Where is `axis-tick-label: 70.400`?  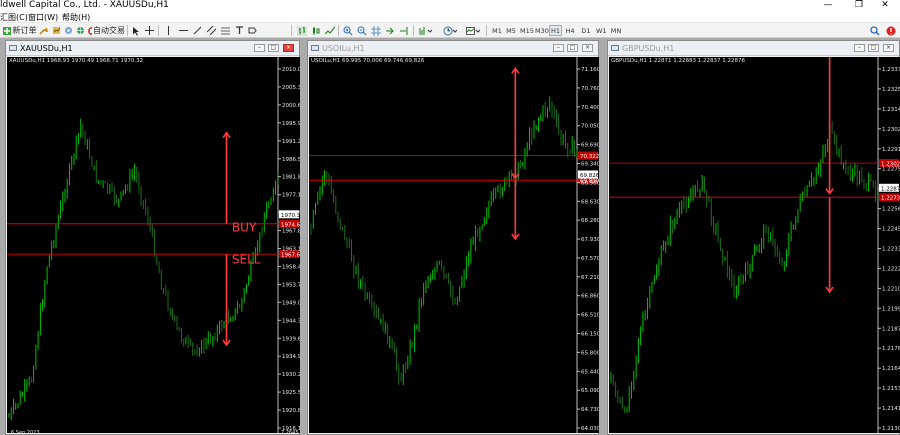 axis-tick-label: 70.400 is located at coordinates (590, 108).